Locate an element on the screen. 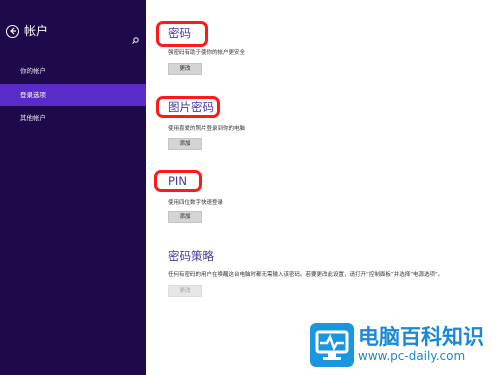 The height and width of the screenshot is (375, 500). sidebar-header: 帐户 is located at coordinates (27, 31).